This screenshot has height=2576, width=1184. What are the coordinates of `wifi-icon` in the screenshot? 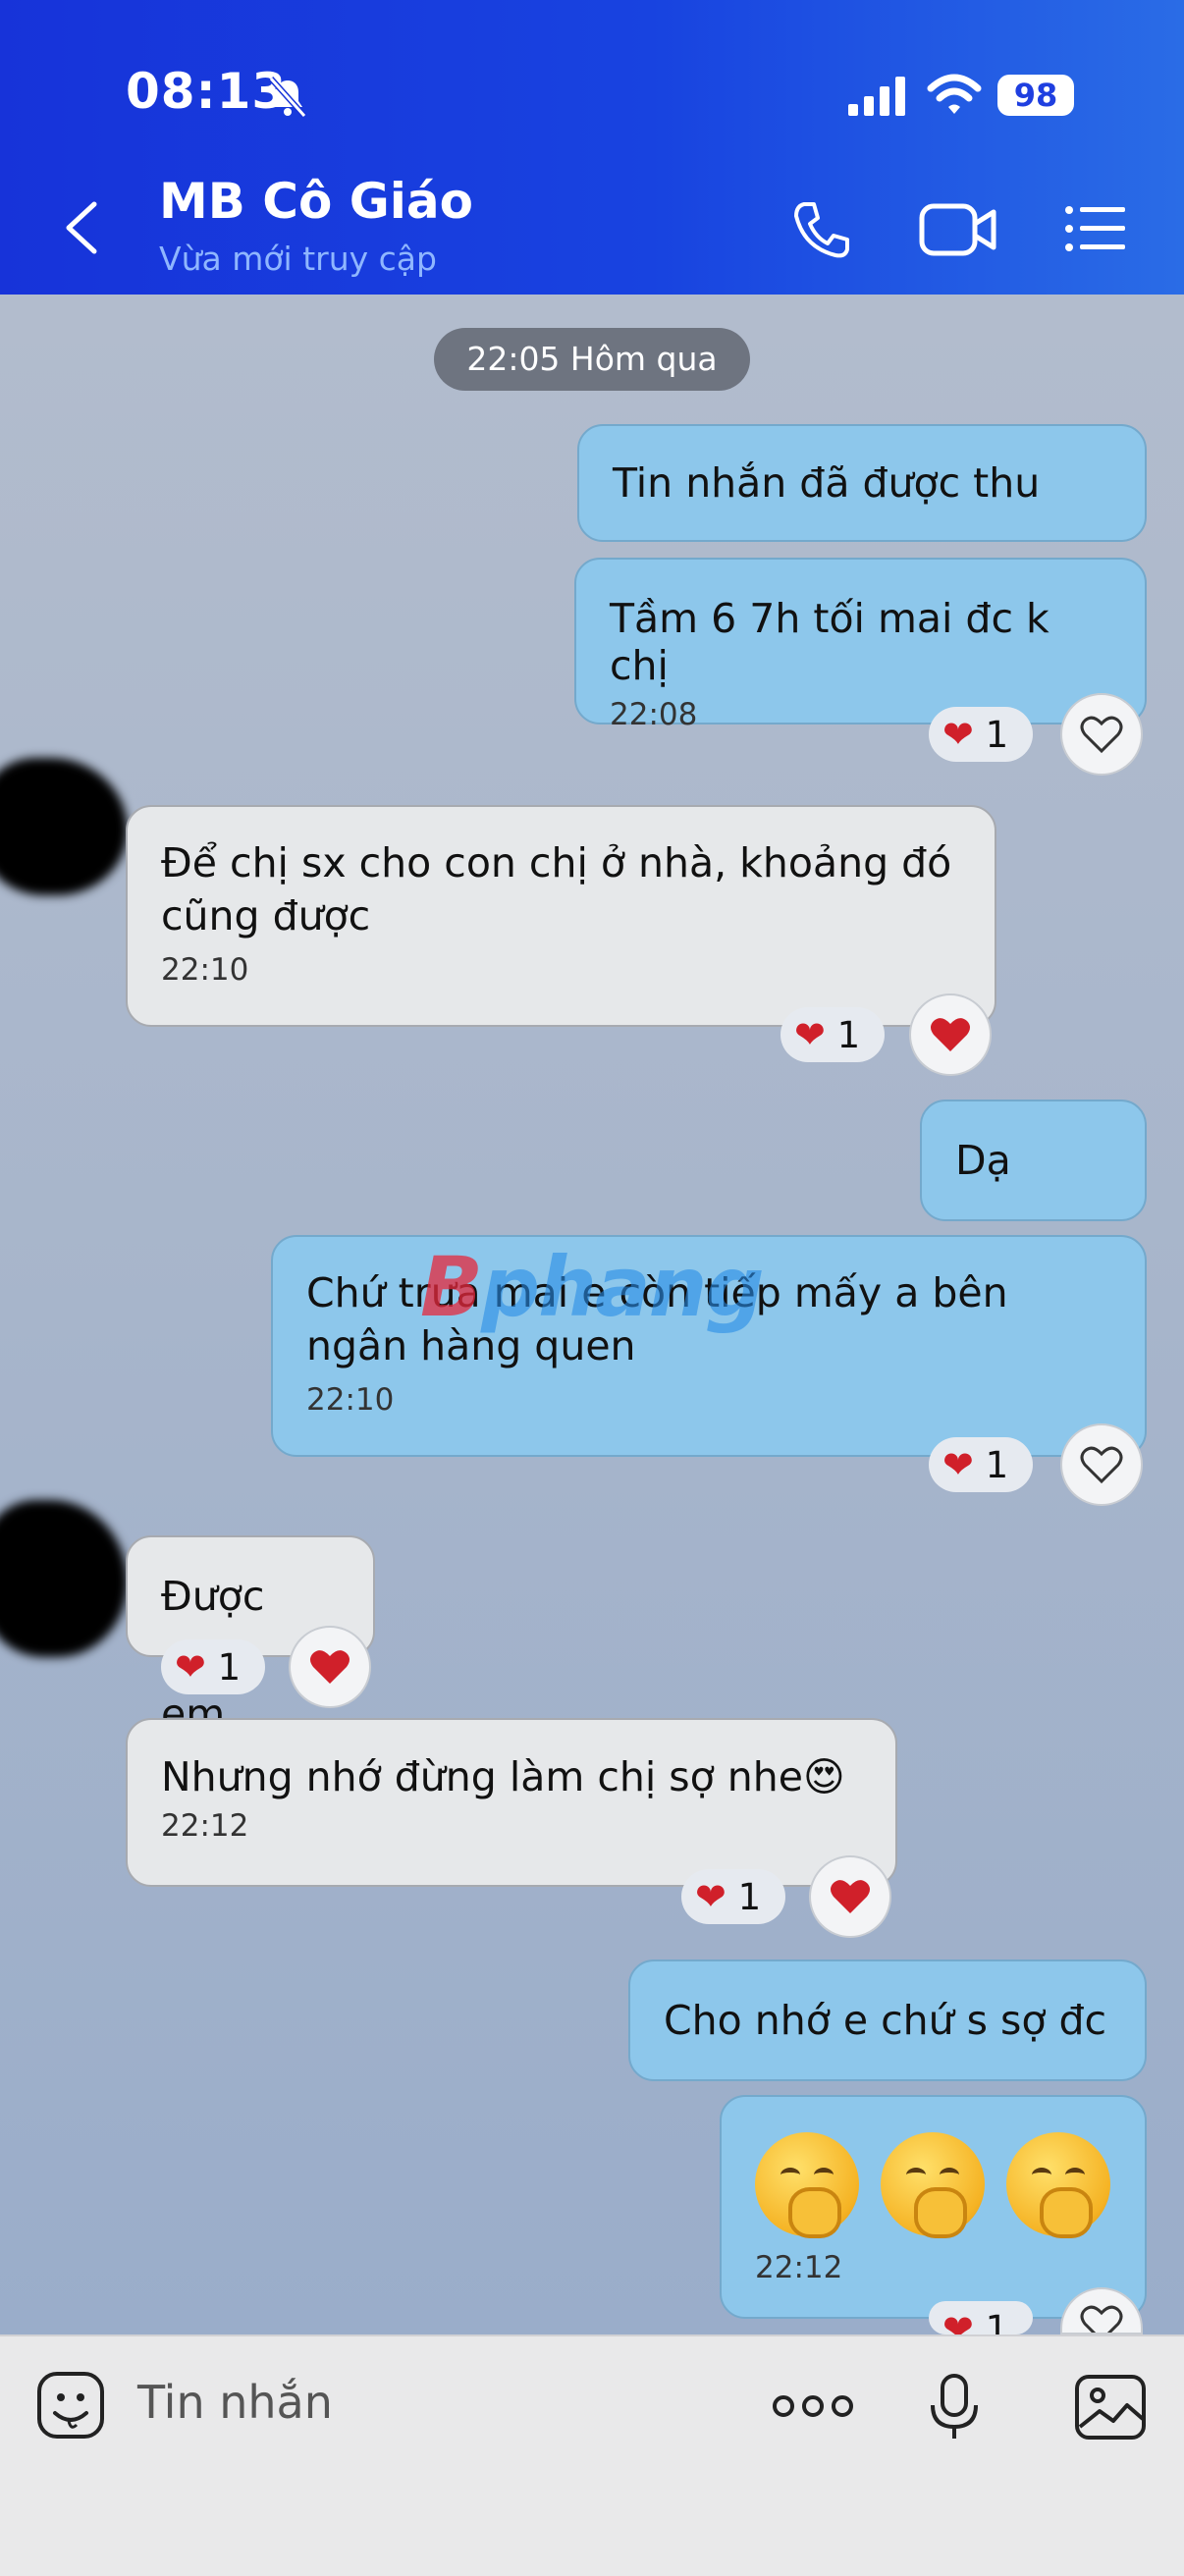 It's located at (955, 94).